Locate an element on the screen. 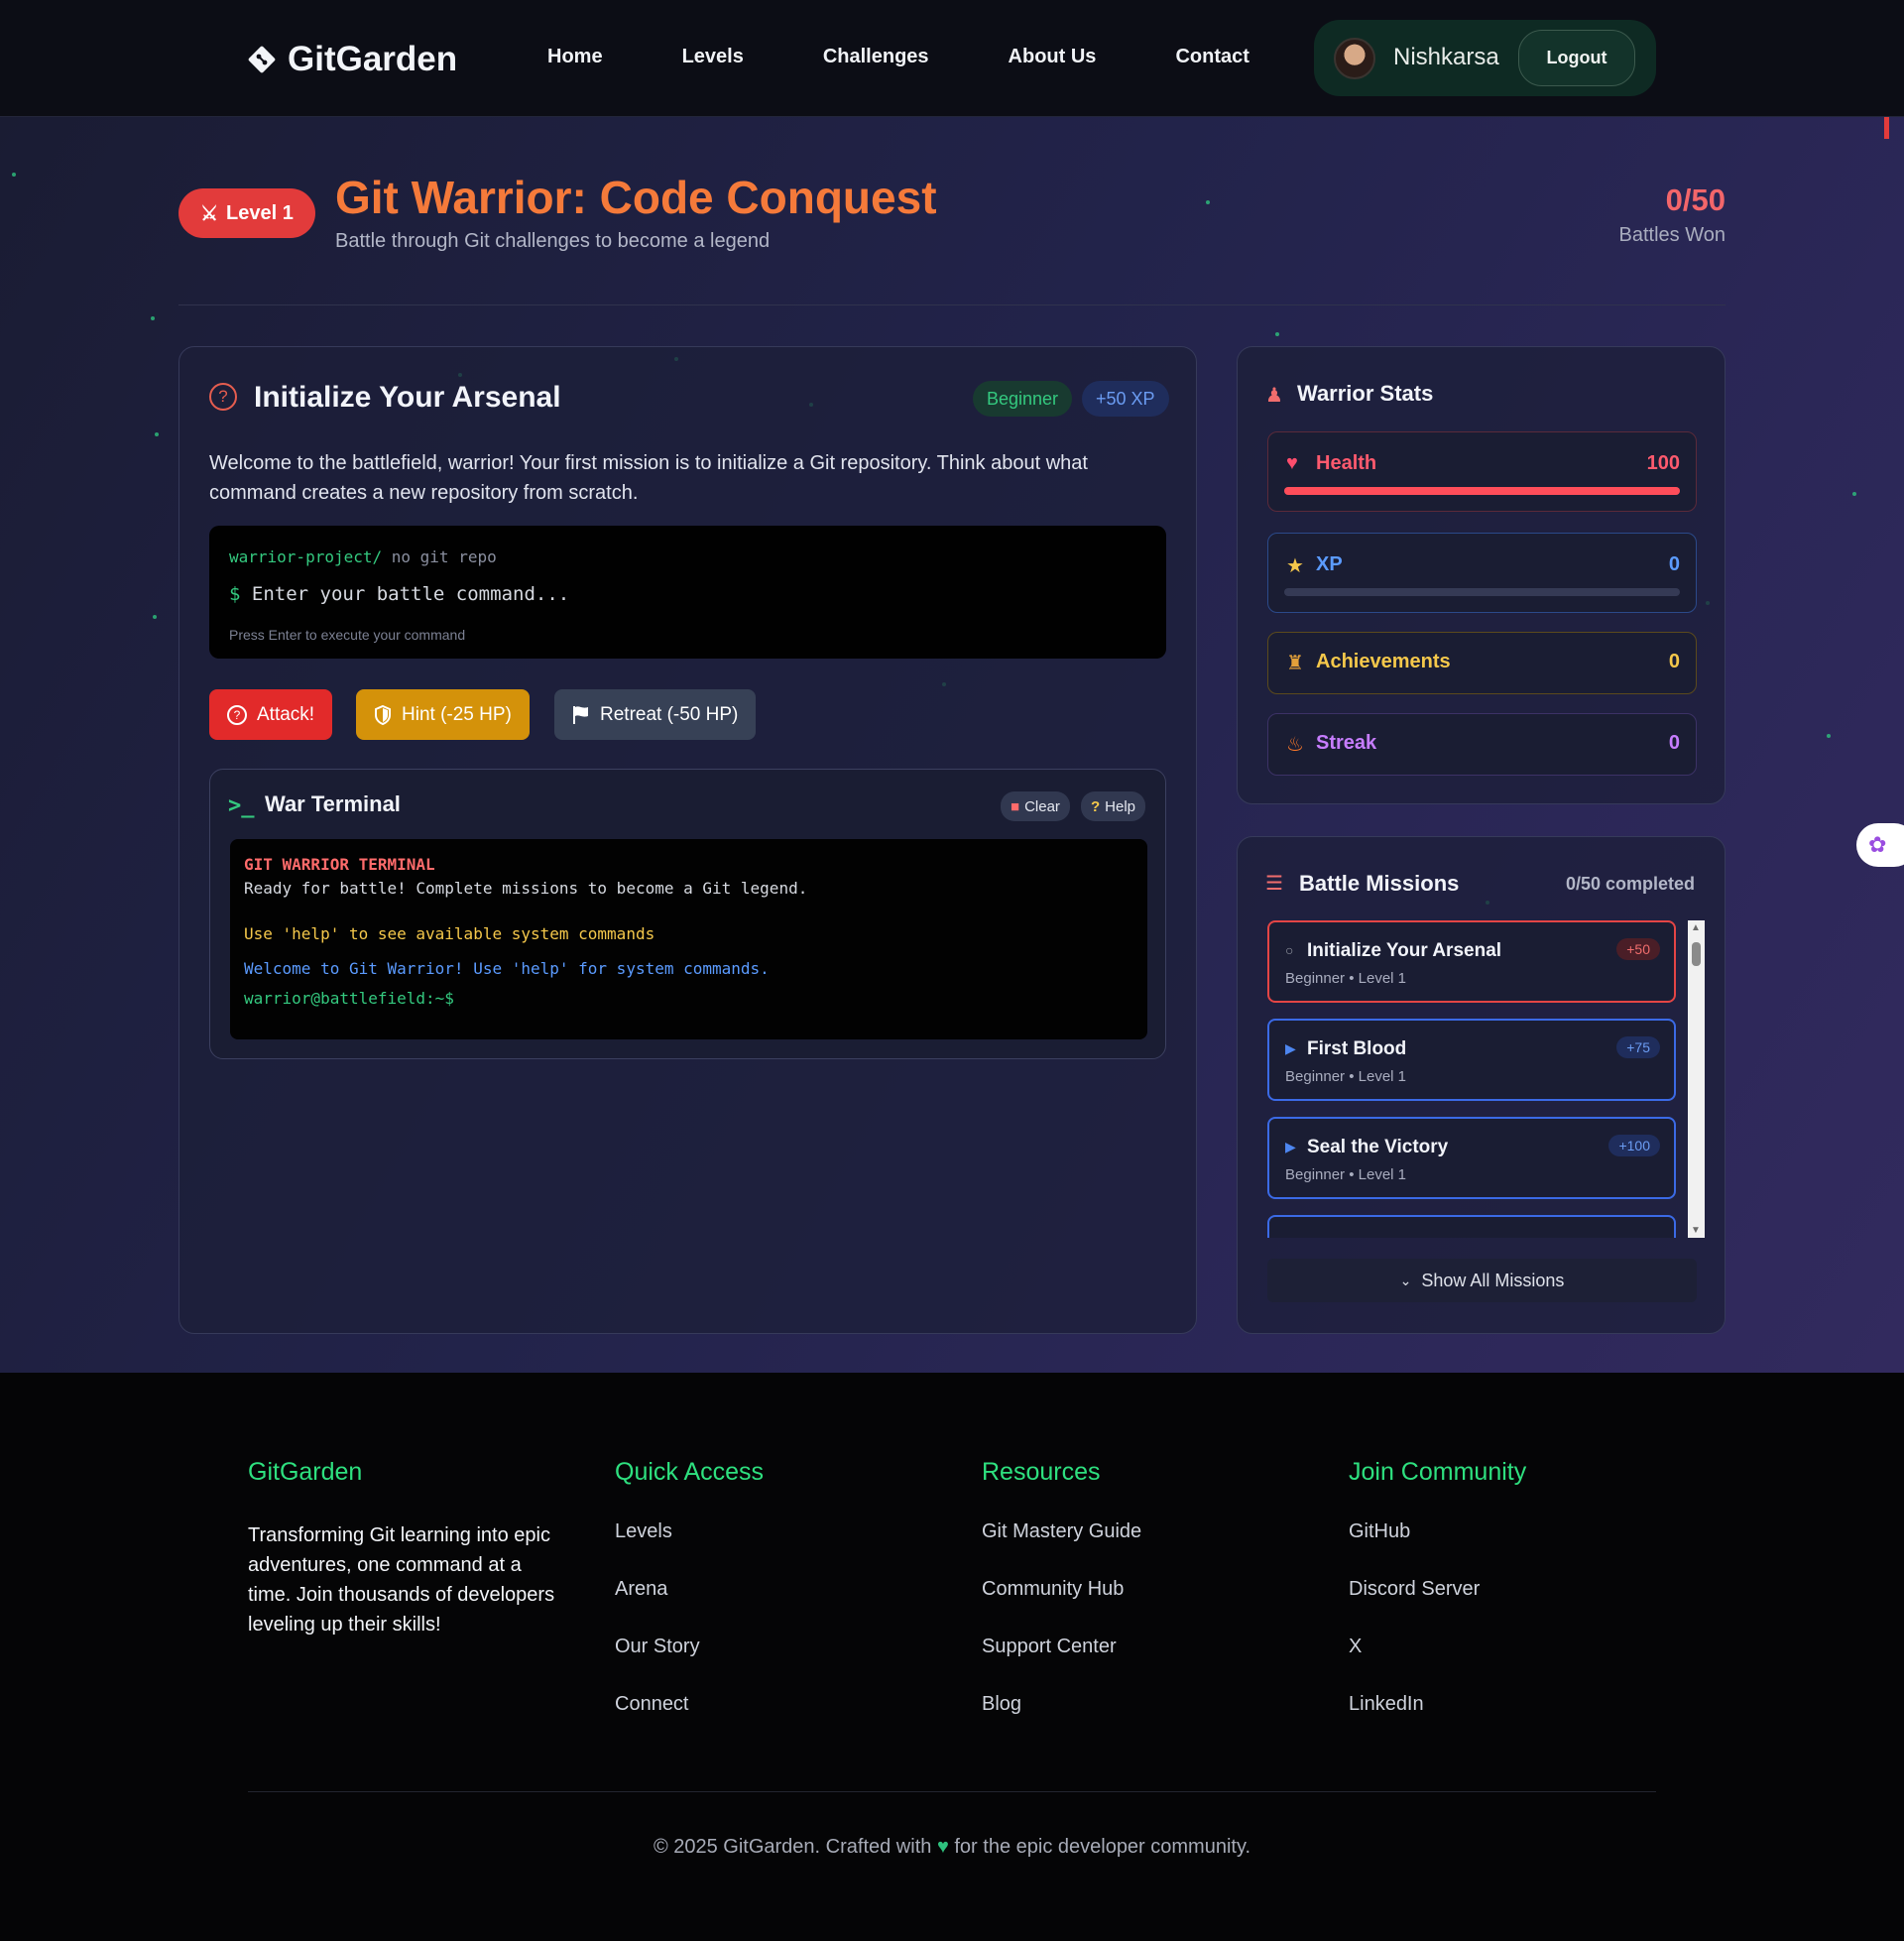 This screenshot has height=1941, width=1904. nav-contact: Contact is located at coordinates (1212, 57).